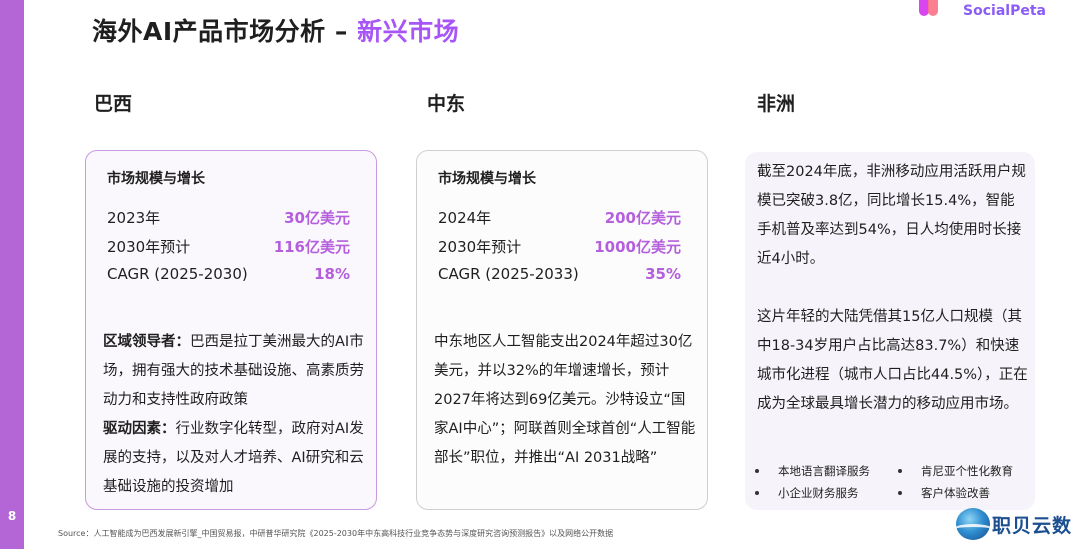  Describe the element at coordinates (1004, 11) in the screenshot. I see `logo-text: SocialPeta` at that location.